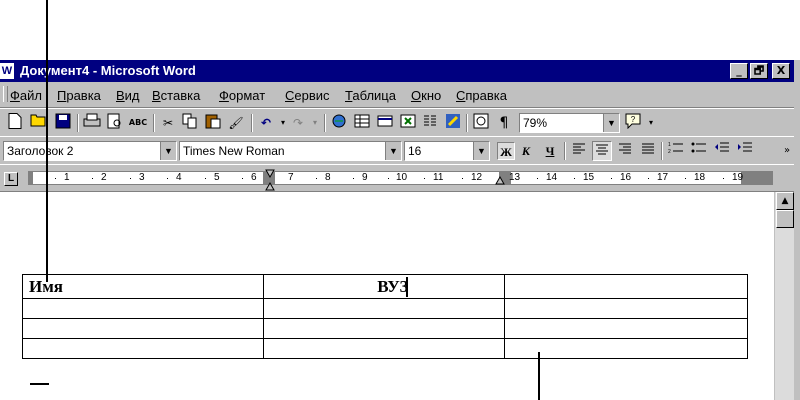 The height and width of the screenshot is (400, 800). I want to click on title-bar: W Документ4 - Microsoft Word _ 🗗 X, so click(400, 71).